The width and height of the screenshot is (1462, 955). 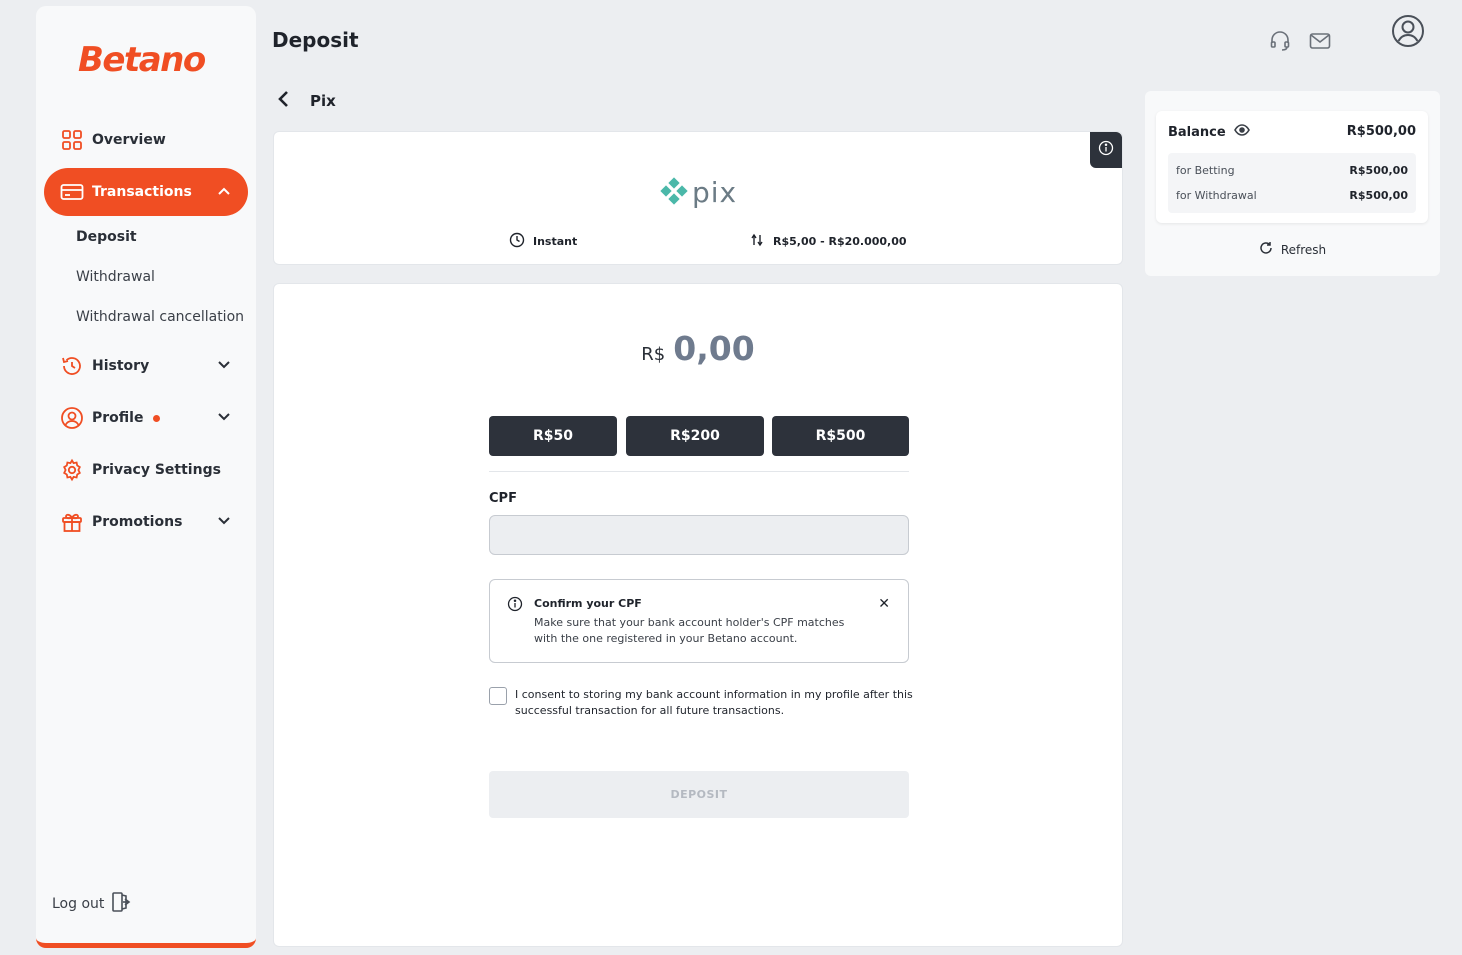 I want to click on pix-logo: pix, so click(x=698, y=192).